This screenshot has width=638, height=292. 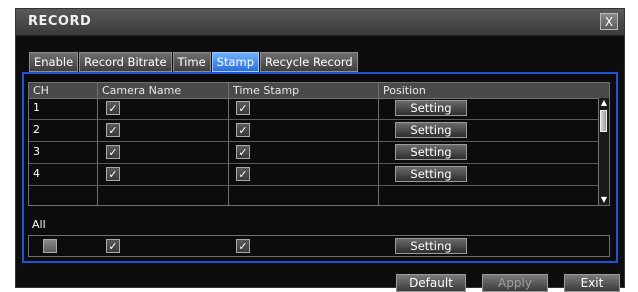 I want to click on tab-time: Time, so click(x=191, y=62).